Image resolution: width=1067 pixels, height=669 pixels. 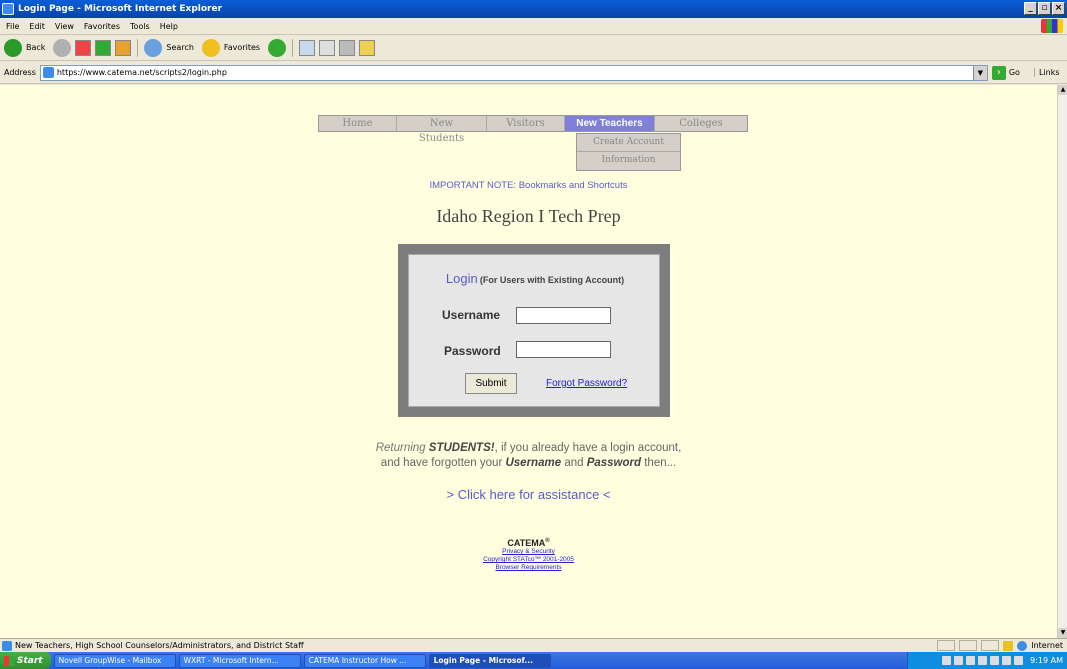 I want to click on nav-new-teachers: New Teachers, so click(x=610, y=123).